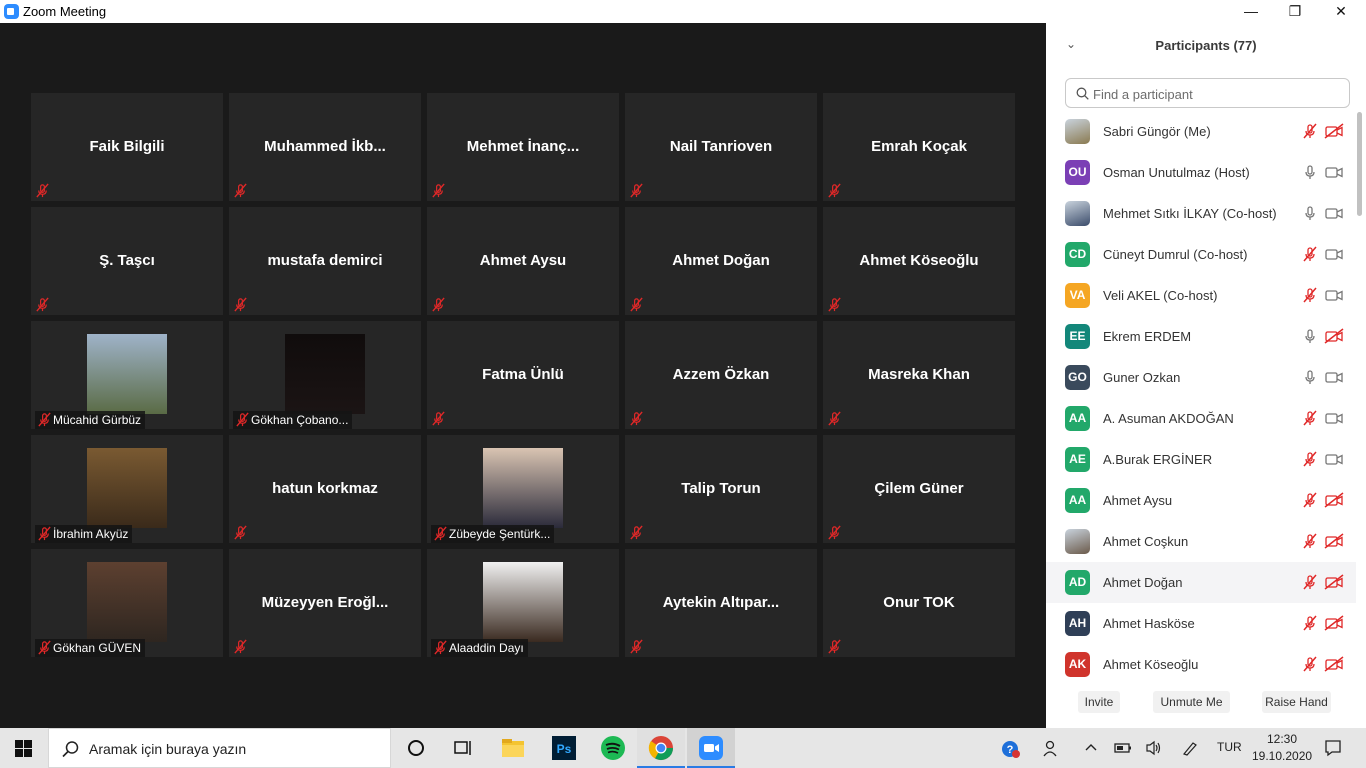 The height and width of the screenshot is (768, 1366). I want to click on video-tile: Ahmet Doğan, so click(721, 261).